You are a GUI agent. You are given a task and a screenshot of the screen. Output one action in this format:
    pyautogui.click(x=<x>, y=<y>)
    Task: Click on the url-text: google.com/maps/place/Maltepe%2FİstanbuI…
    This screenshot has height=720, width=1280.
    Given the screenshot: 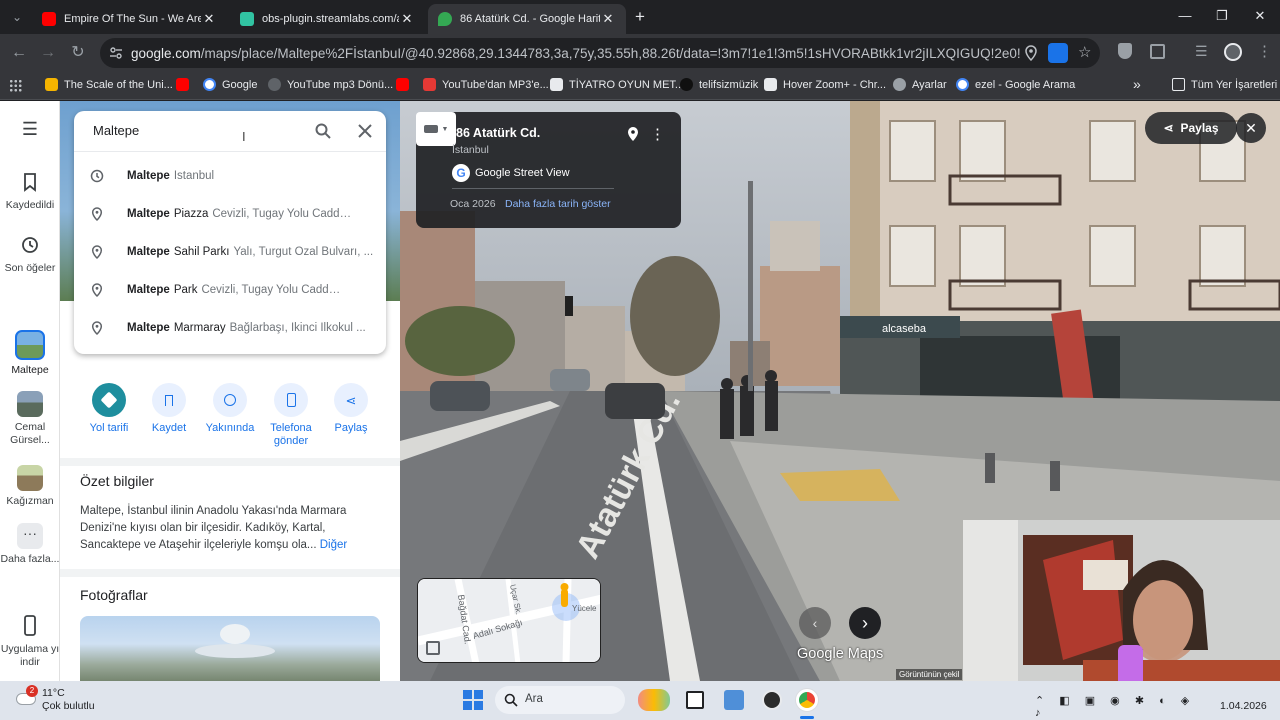 What is the action you would take?
    pyautogui.click(x=576, y=53)
    